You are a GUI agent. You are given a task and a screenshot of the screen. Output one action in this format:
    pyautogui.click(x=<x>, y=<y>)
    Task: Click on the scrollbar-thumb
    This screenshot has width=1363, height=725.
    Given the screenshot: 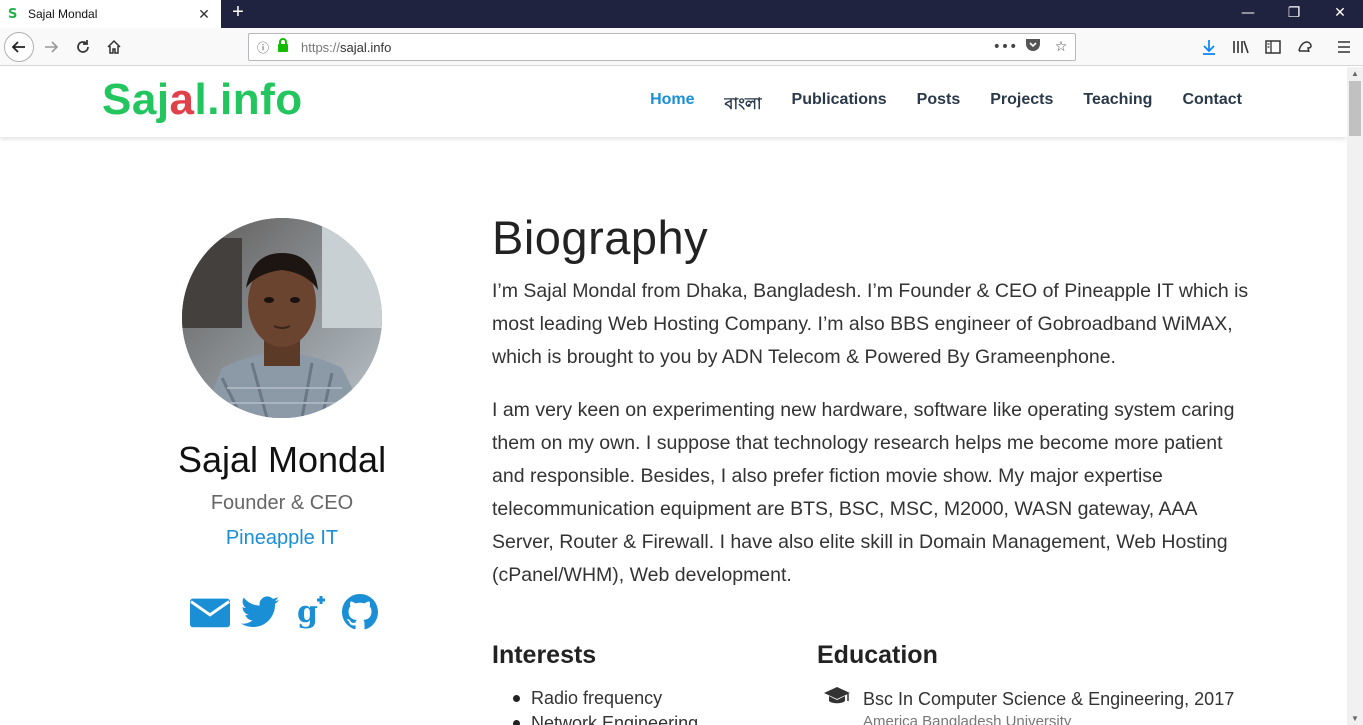 What is the action you would take?
    pyautogui.click(x=1355, y=108)
    